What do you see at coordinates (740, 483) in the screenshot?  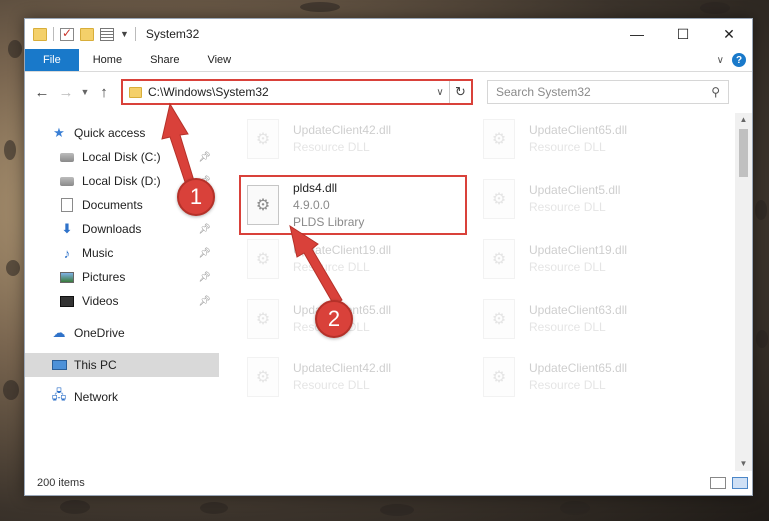 I see `large-icons-view-icon` at bounding box center [740, 483].